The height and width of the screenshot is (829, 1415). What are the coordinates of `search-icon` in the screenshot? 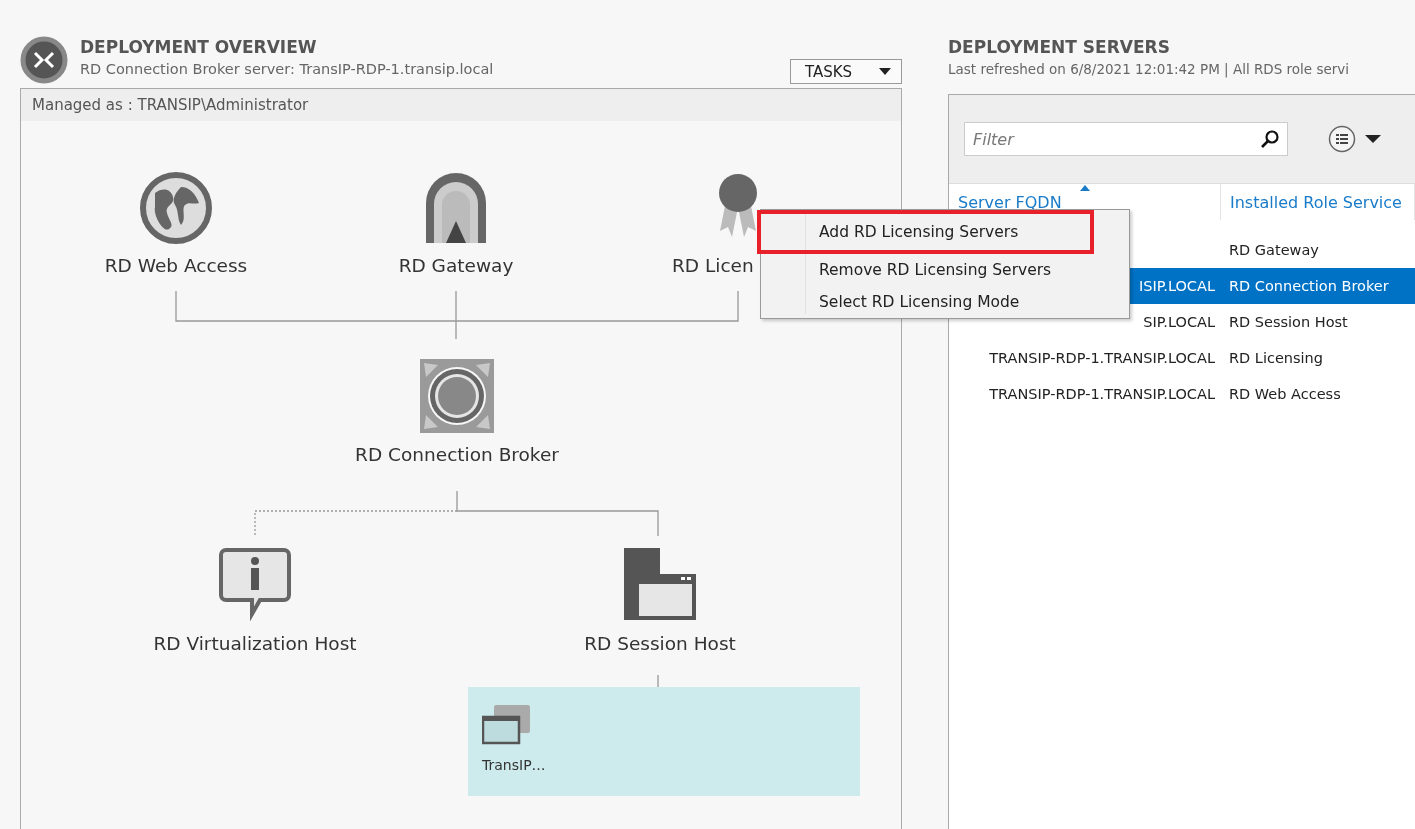 It's located at (1270, 139).